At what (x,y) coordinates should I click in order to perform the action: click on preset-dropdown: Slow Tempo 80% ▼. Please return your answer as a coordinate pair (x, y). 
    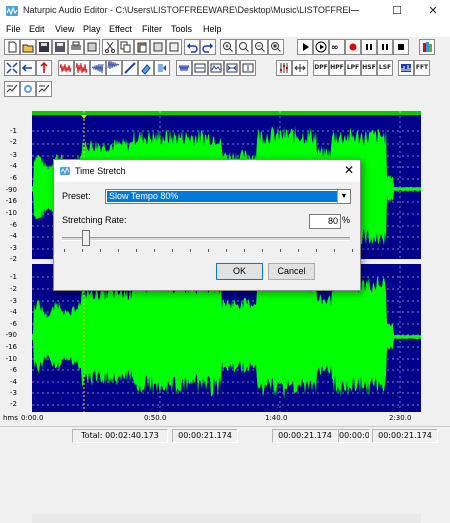
    Looking at the image, I should click on (228, 196).